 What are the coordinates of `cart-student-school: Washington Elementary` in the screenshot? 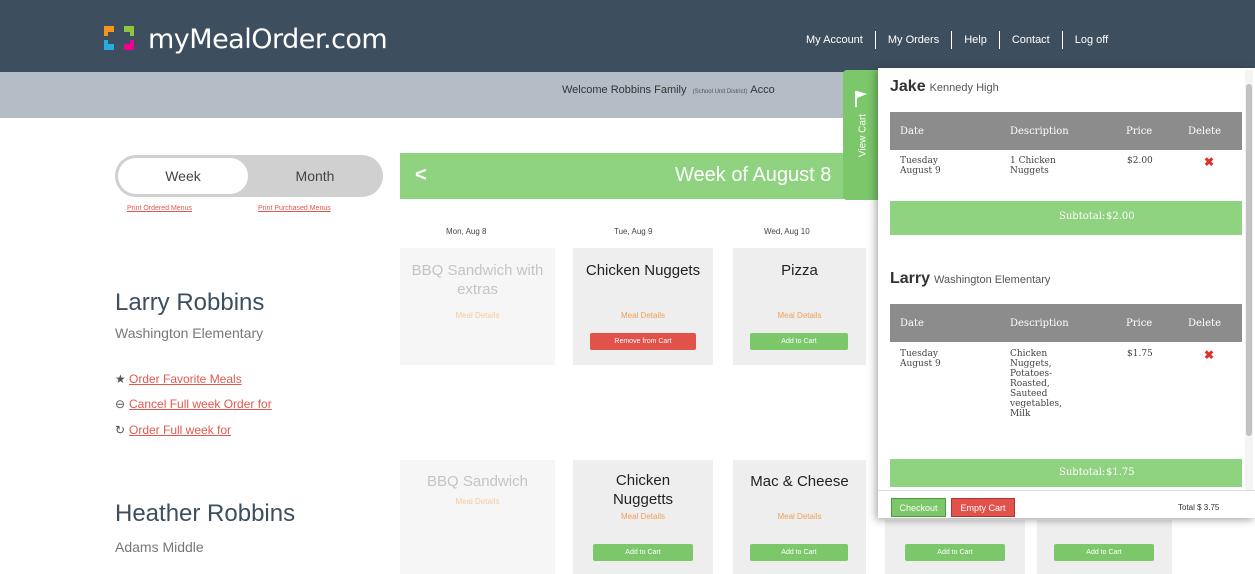 It's located at (992, 280).